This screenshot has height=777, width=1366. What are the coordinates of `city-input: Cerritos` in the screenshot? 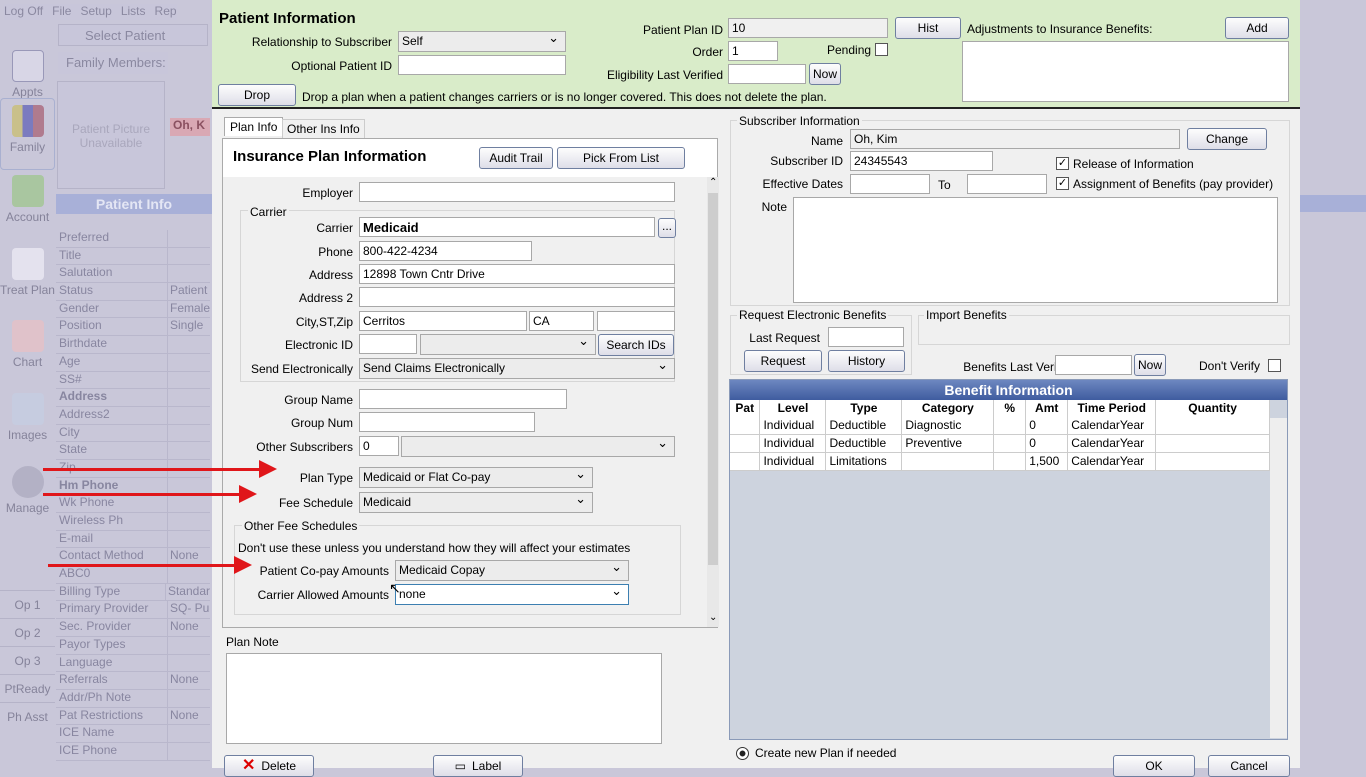 It's located at (443, 321).